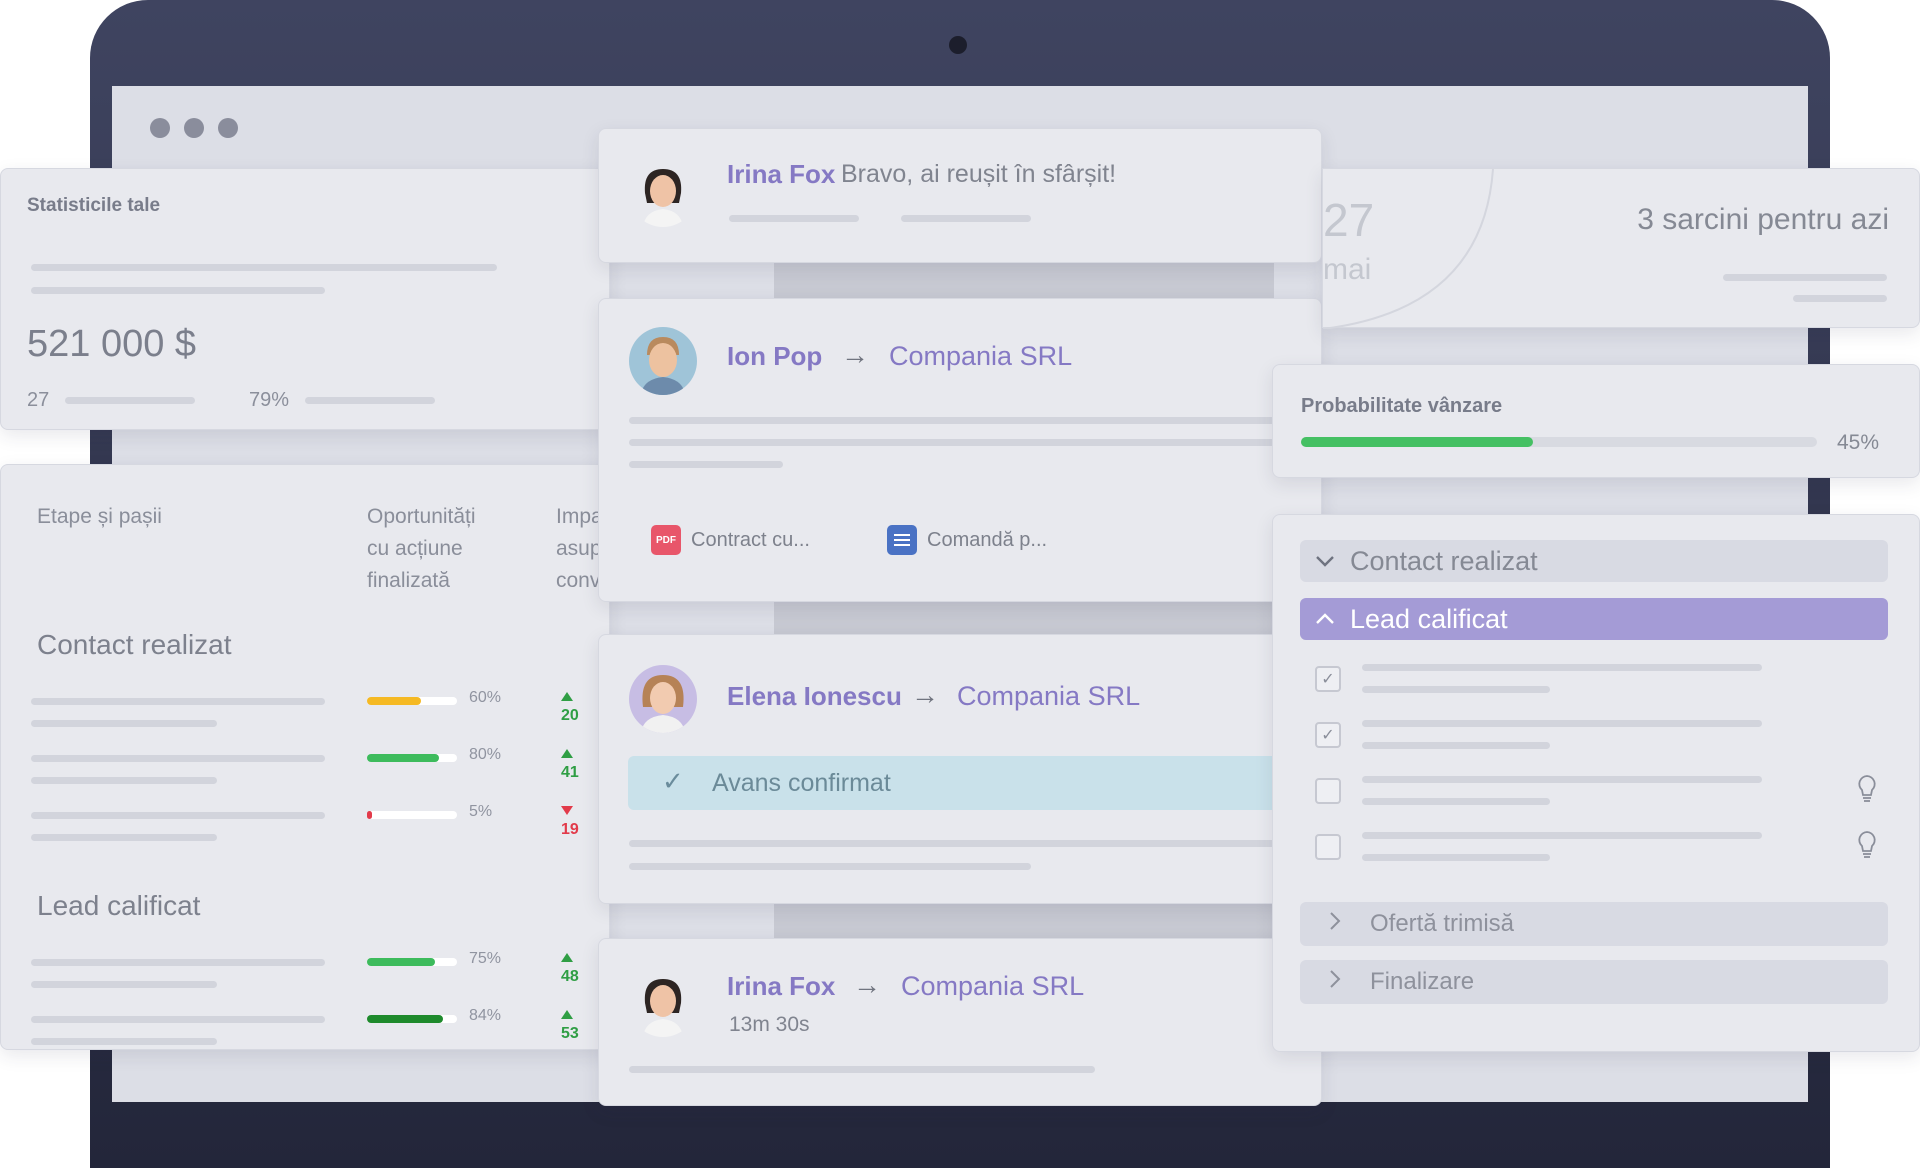  What do you see at coordinates (134, 644) in the screenshot?
I see `stage-group-title: Contact realizat` at bounding box center [134, 644].